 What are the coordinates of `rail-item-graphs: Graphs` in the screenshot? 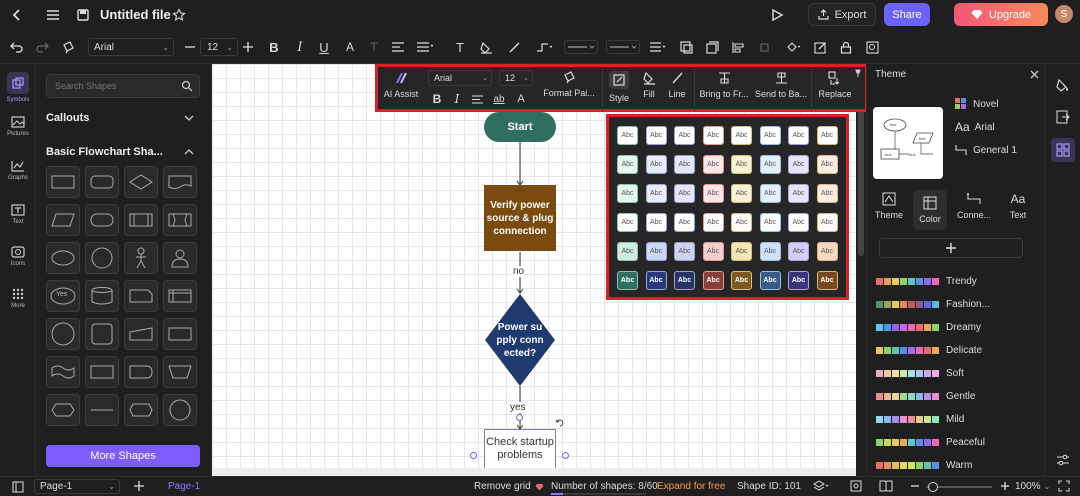 It's located at (18, 170).